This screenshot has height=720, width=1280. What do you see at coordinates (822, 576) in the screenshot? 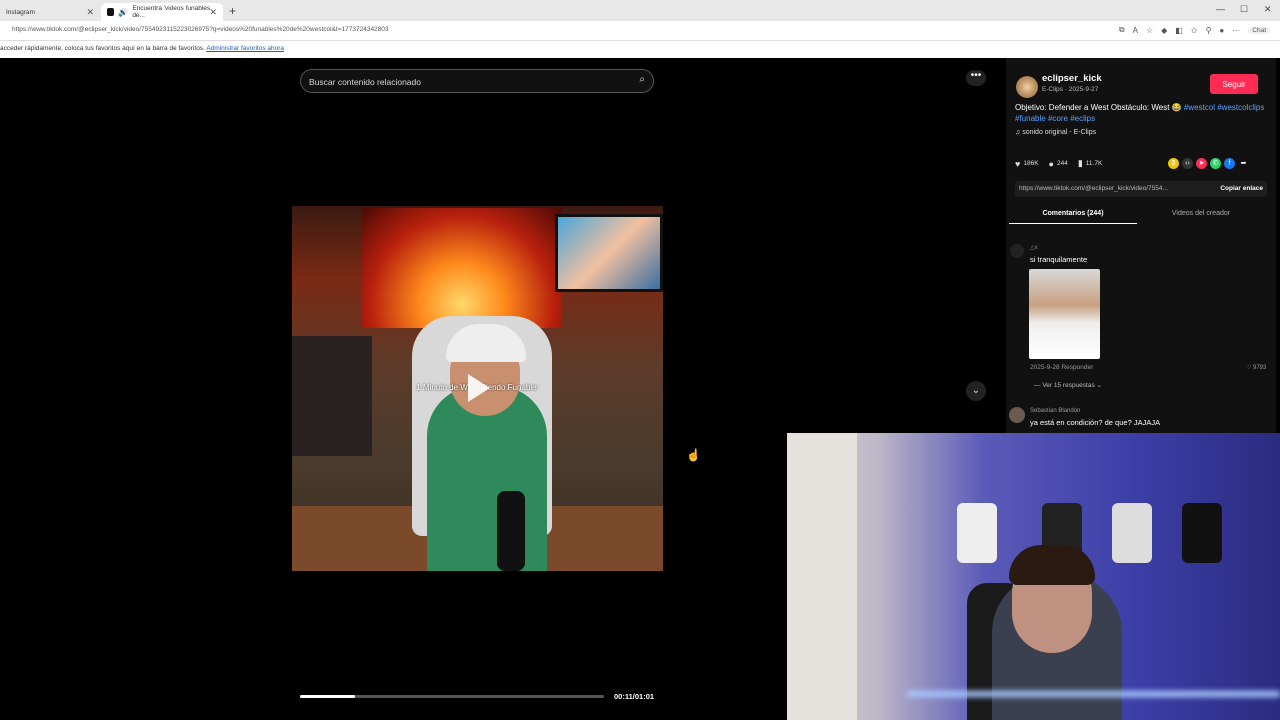
I see `door-image` at bounding box center [822, 576].